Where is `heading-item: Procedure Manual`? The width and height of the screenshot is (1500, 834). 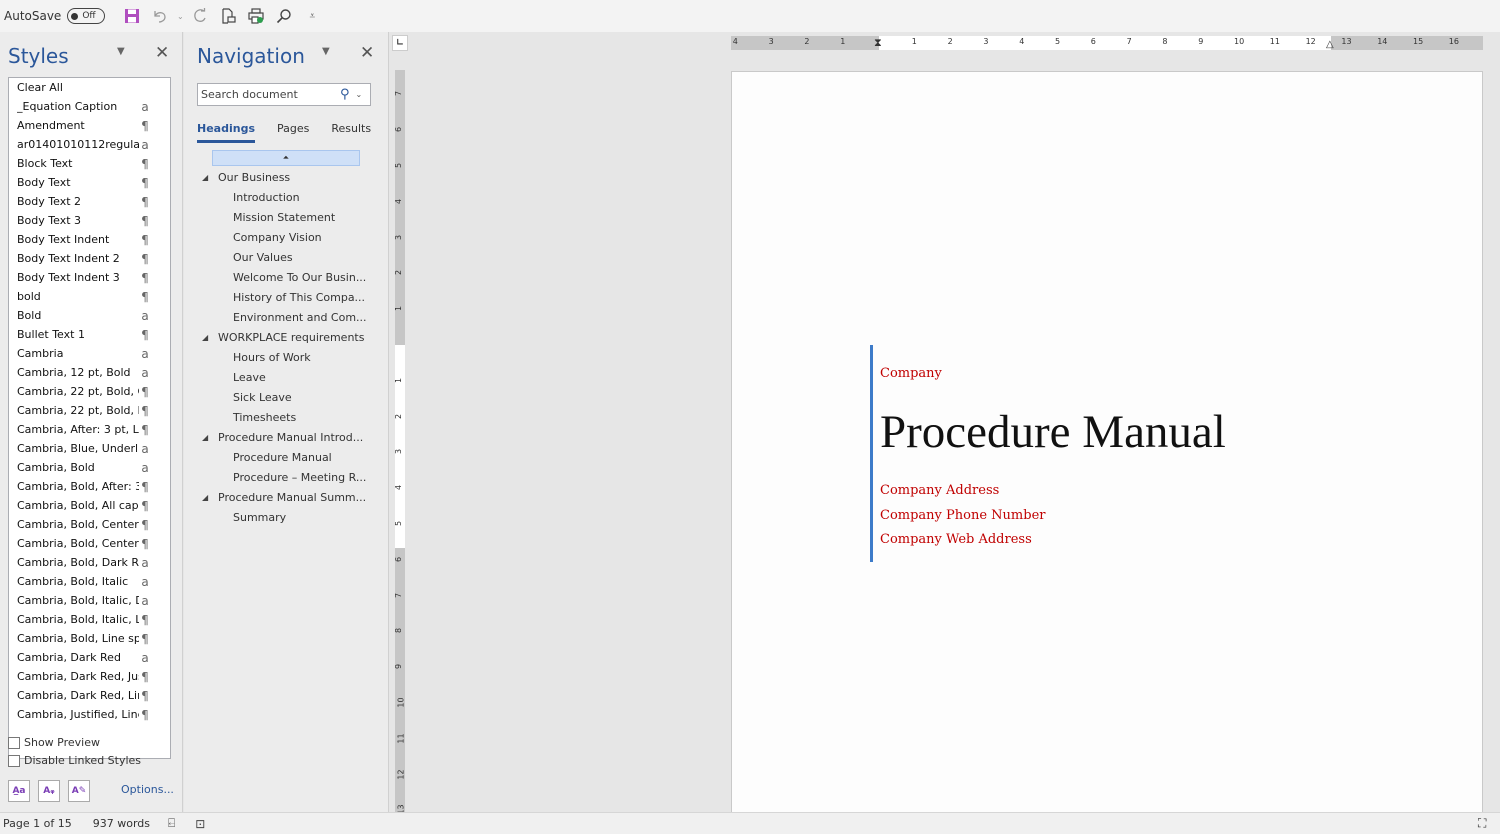
heading-item: Procedure Manual is located at coordinates (286, 457).